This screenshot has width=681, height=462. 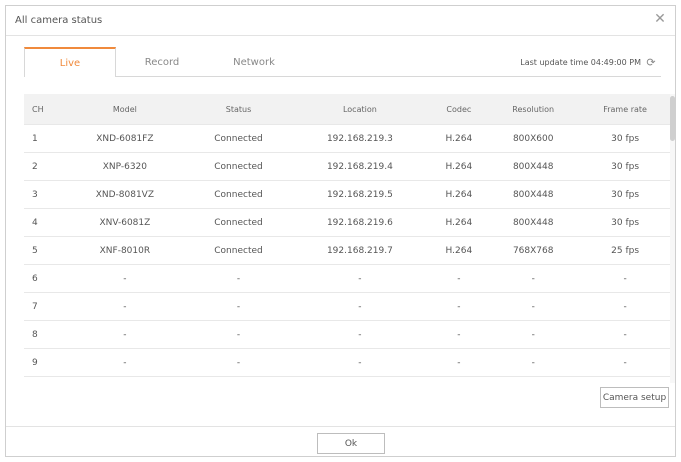 What do you see at coordinates (43, 306) in the screenshot?
I see `cell-ch: 7` at bounding box center [43, 306].